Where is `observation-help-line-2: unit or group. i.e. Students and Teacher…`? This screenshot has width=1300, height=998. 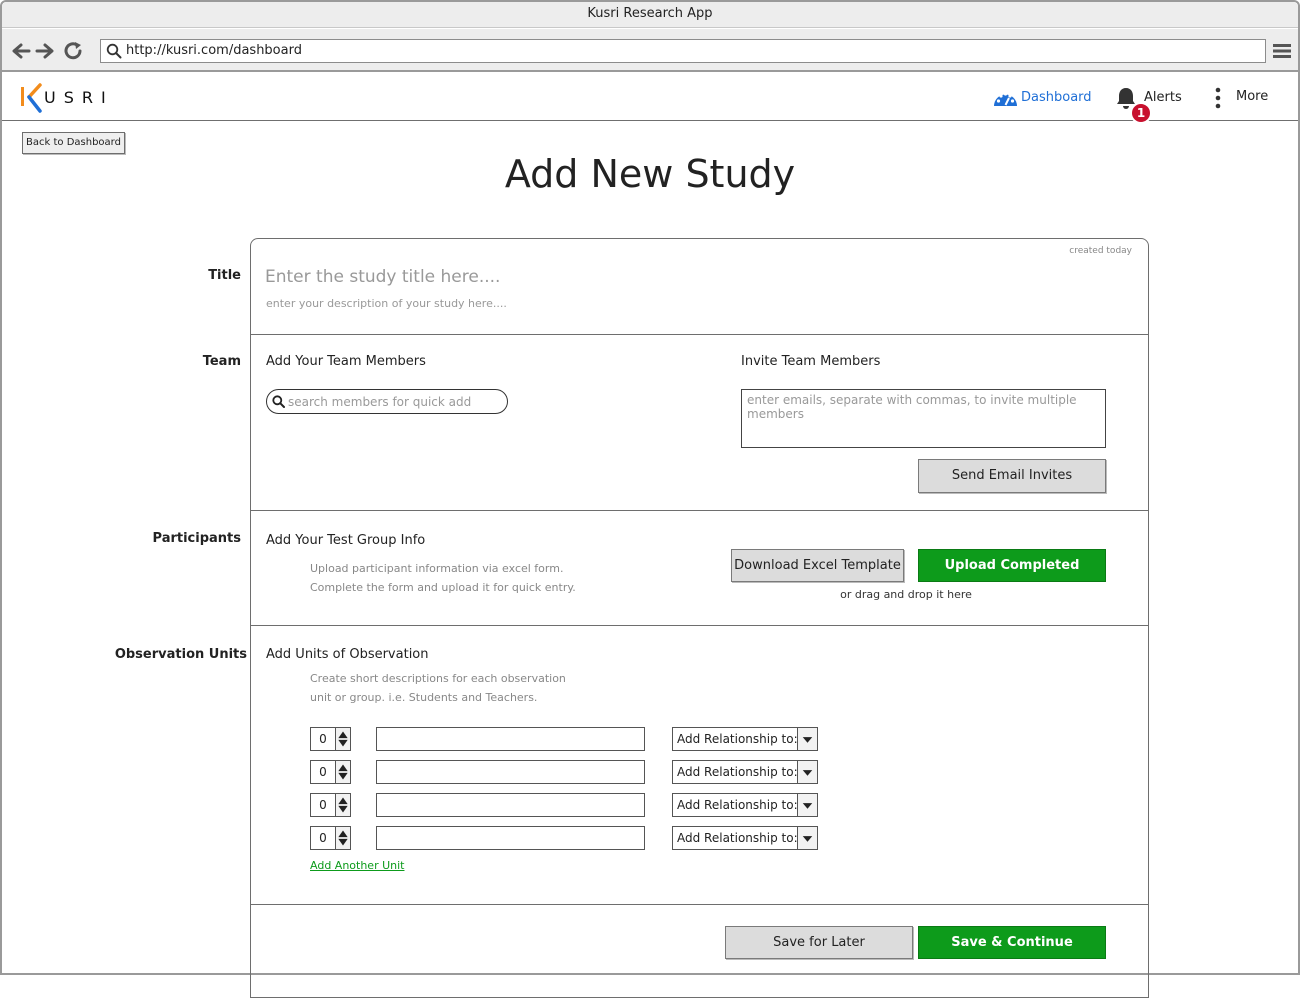
observation-help-line-2: unit or group. i.e. Students and Teacher… is located at coordinates (424, 697).